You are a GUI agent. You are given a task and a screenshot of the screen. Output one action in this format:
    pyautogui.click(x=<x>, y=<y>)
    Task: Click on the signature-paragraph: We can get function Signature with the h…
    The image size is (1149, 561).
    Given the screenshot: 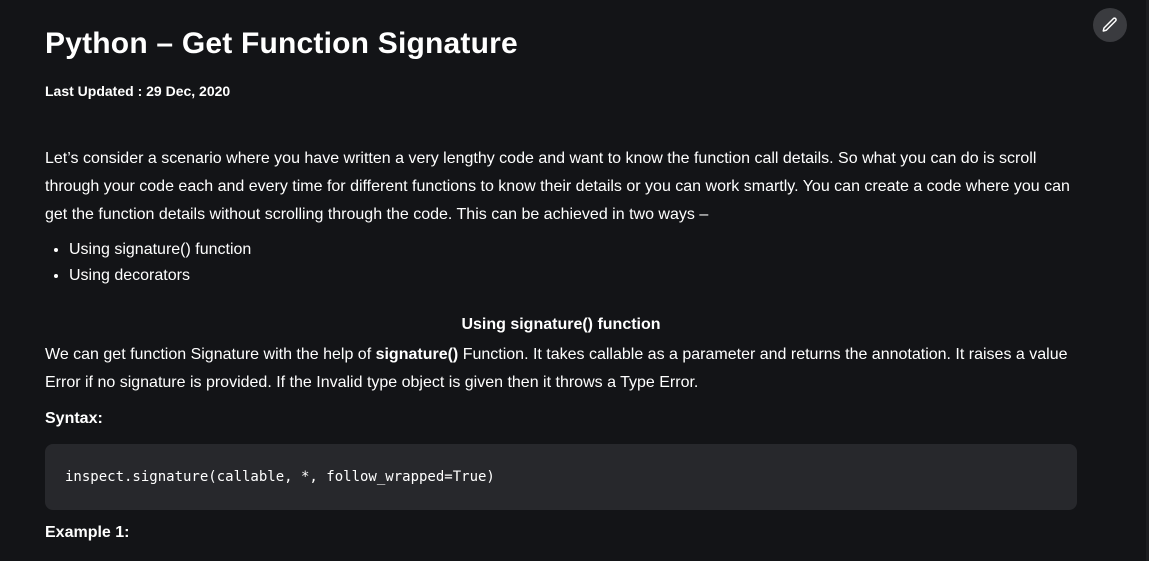 What is the action you would take?
    pyautogui.click(x=561, y=369)
    